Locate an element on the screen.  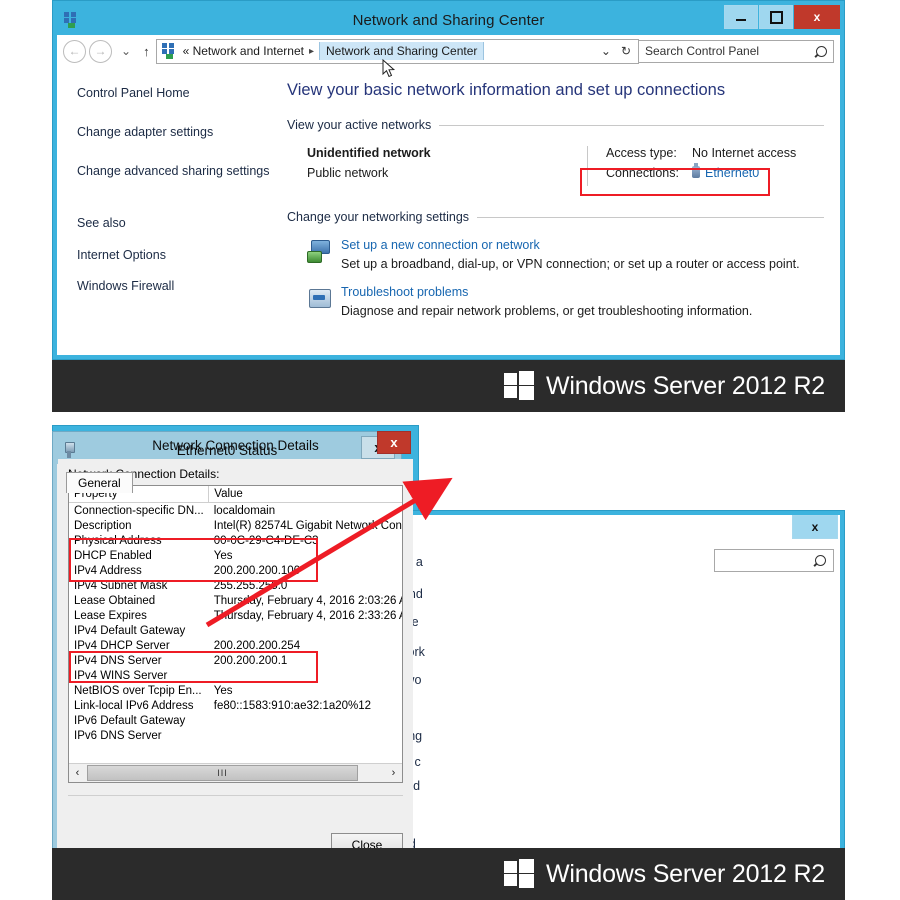
dialog-titlebar: Network Connection Details x is located at coordinates (235, 445).